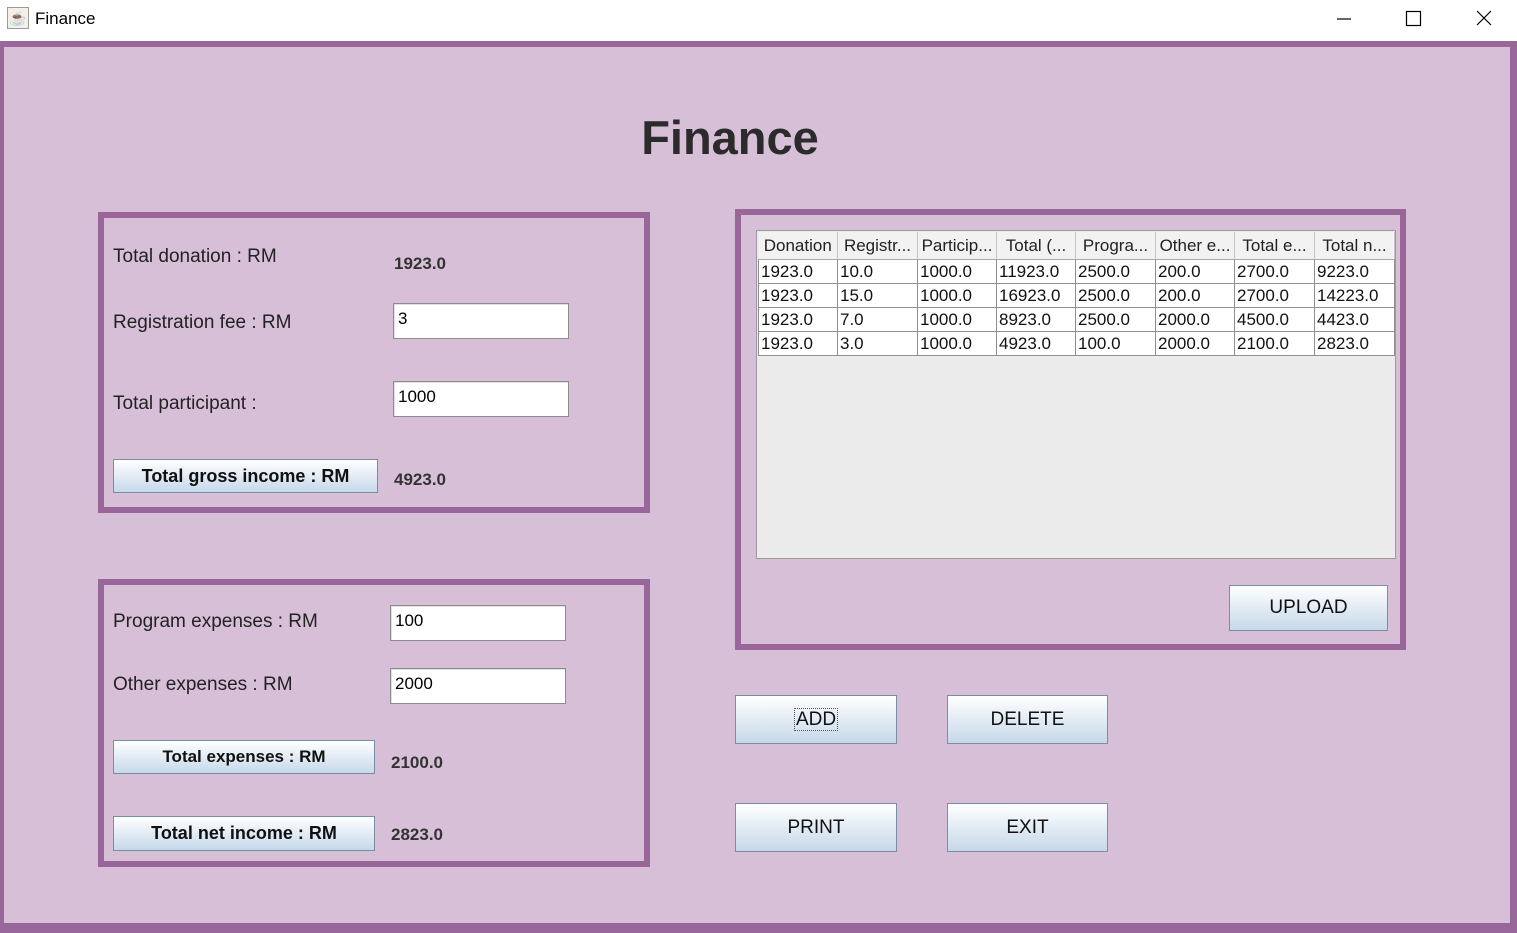 This screenshot has height=933, width=1517. What do you see at coordinates (1036, 271) in the screenshot?
I see `table-cell: 11923.0` at bounding box center [1036, 271].